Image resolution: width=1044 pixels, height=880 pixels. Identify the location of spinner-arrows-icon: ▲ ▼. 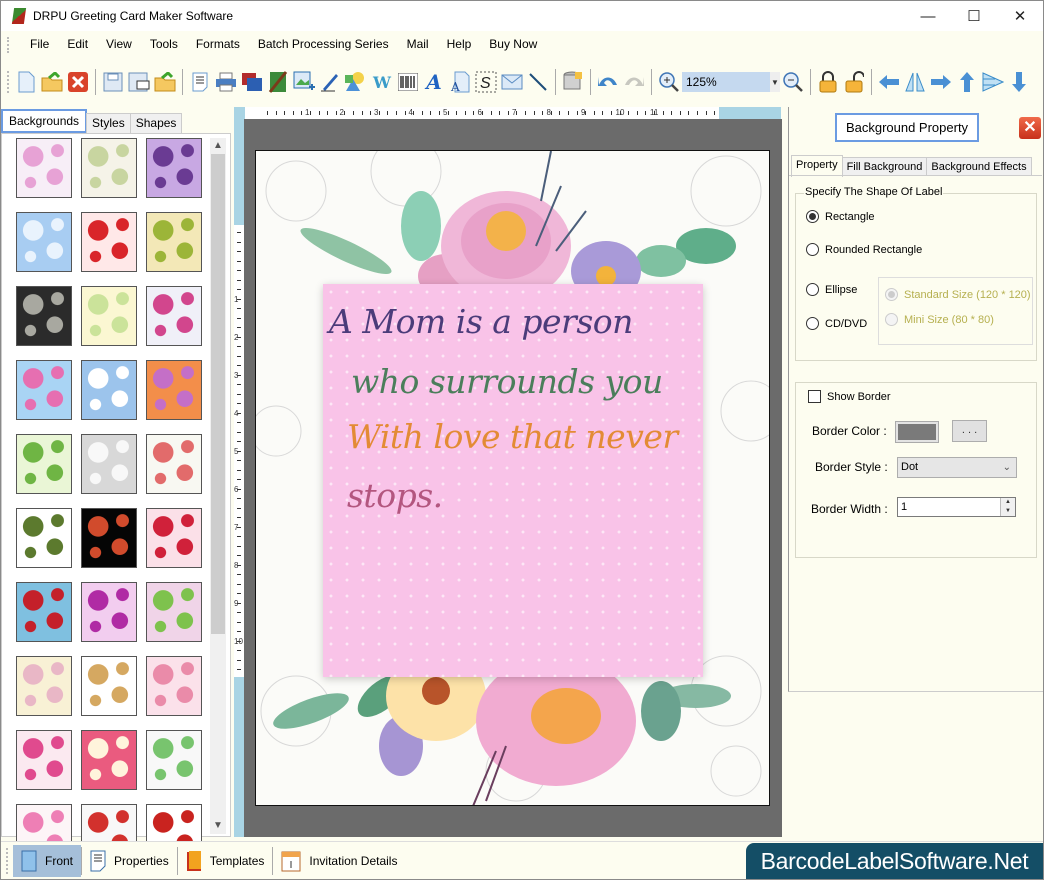
(1007, 507).